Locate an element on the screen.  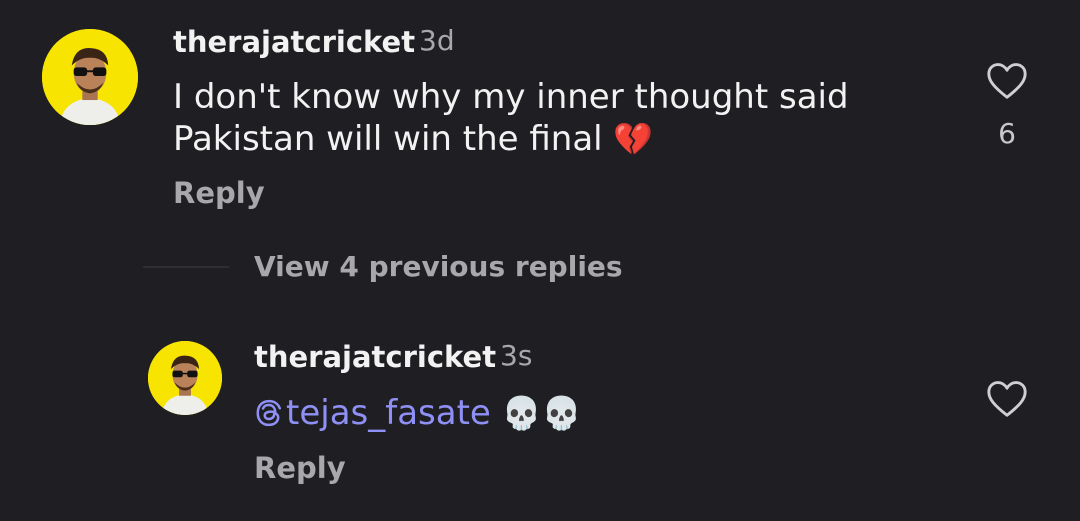
skull-emojis: 💀💀 is located at coordinates (541, 413).